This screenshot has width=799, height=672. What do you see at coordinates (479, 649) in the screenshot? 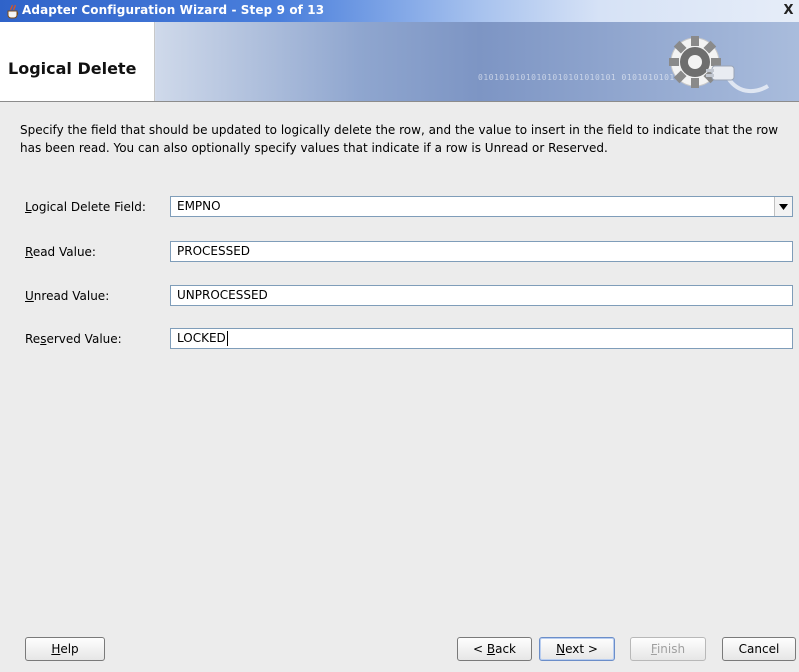
I see `back-prefix: <` at bounding box center [479, 649].